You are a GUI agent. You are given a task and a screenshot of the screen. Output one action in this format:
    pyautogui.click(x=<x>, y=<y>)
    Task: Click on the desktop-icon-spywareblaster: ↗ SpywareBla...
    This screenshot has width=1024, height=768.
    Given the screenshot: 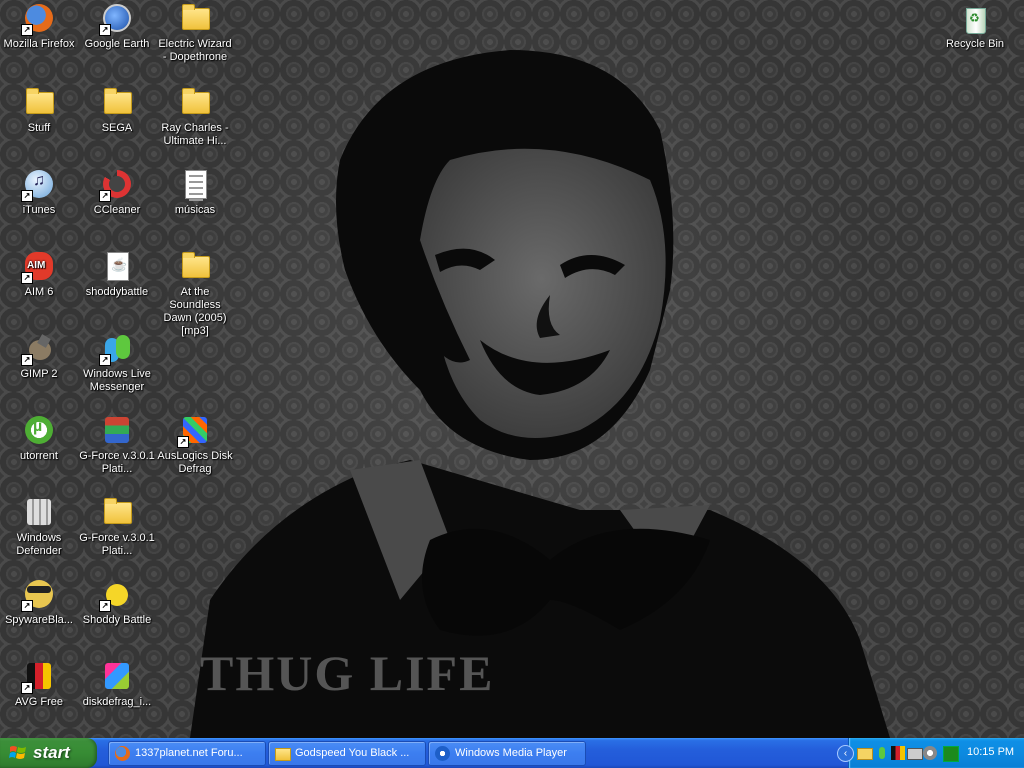 What is the action you would take?
    pyautogui.click(x=39, y=602)
    